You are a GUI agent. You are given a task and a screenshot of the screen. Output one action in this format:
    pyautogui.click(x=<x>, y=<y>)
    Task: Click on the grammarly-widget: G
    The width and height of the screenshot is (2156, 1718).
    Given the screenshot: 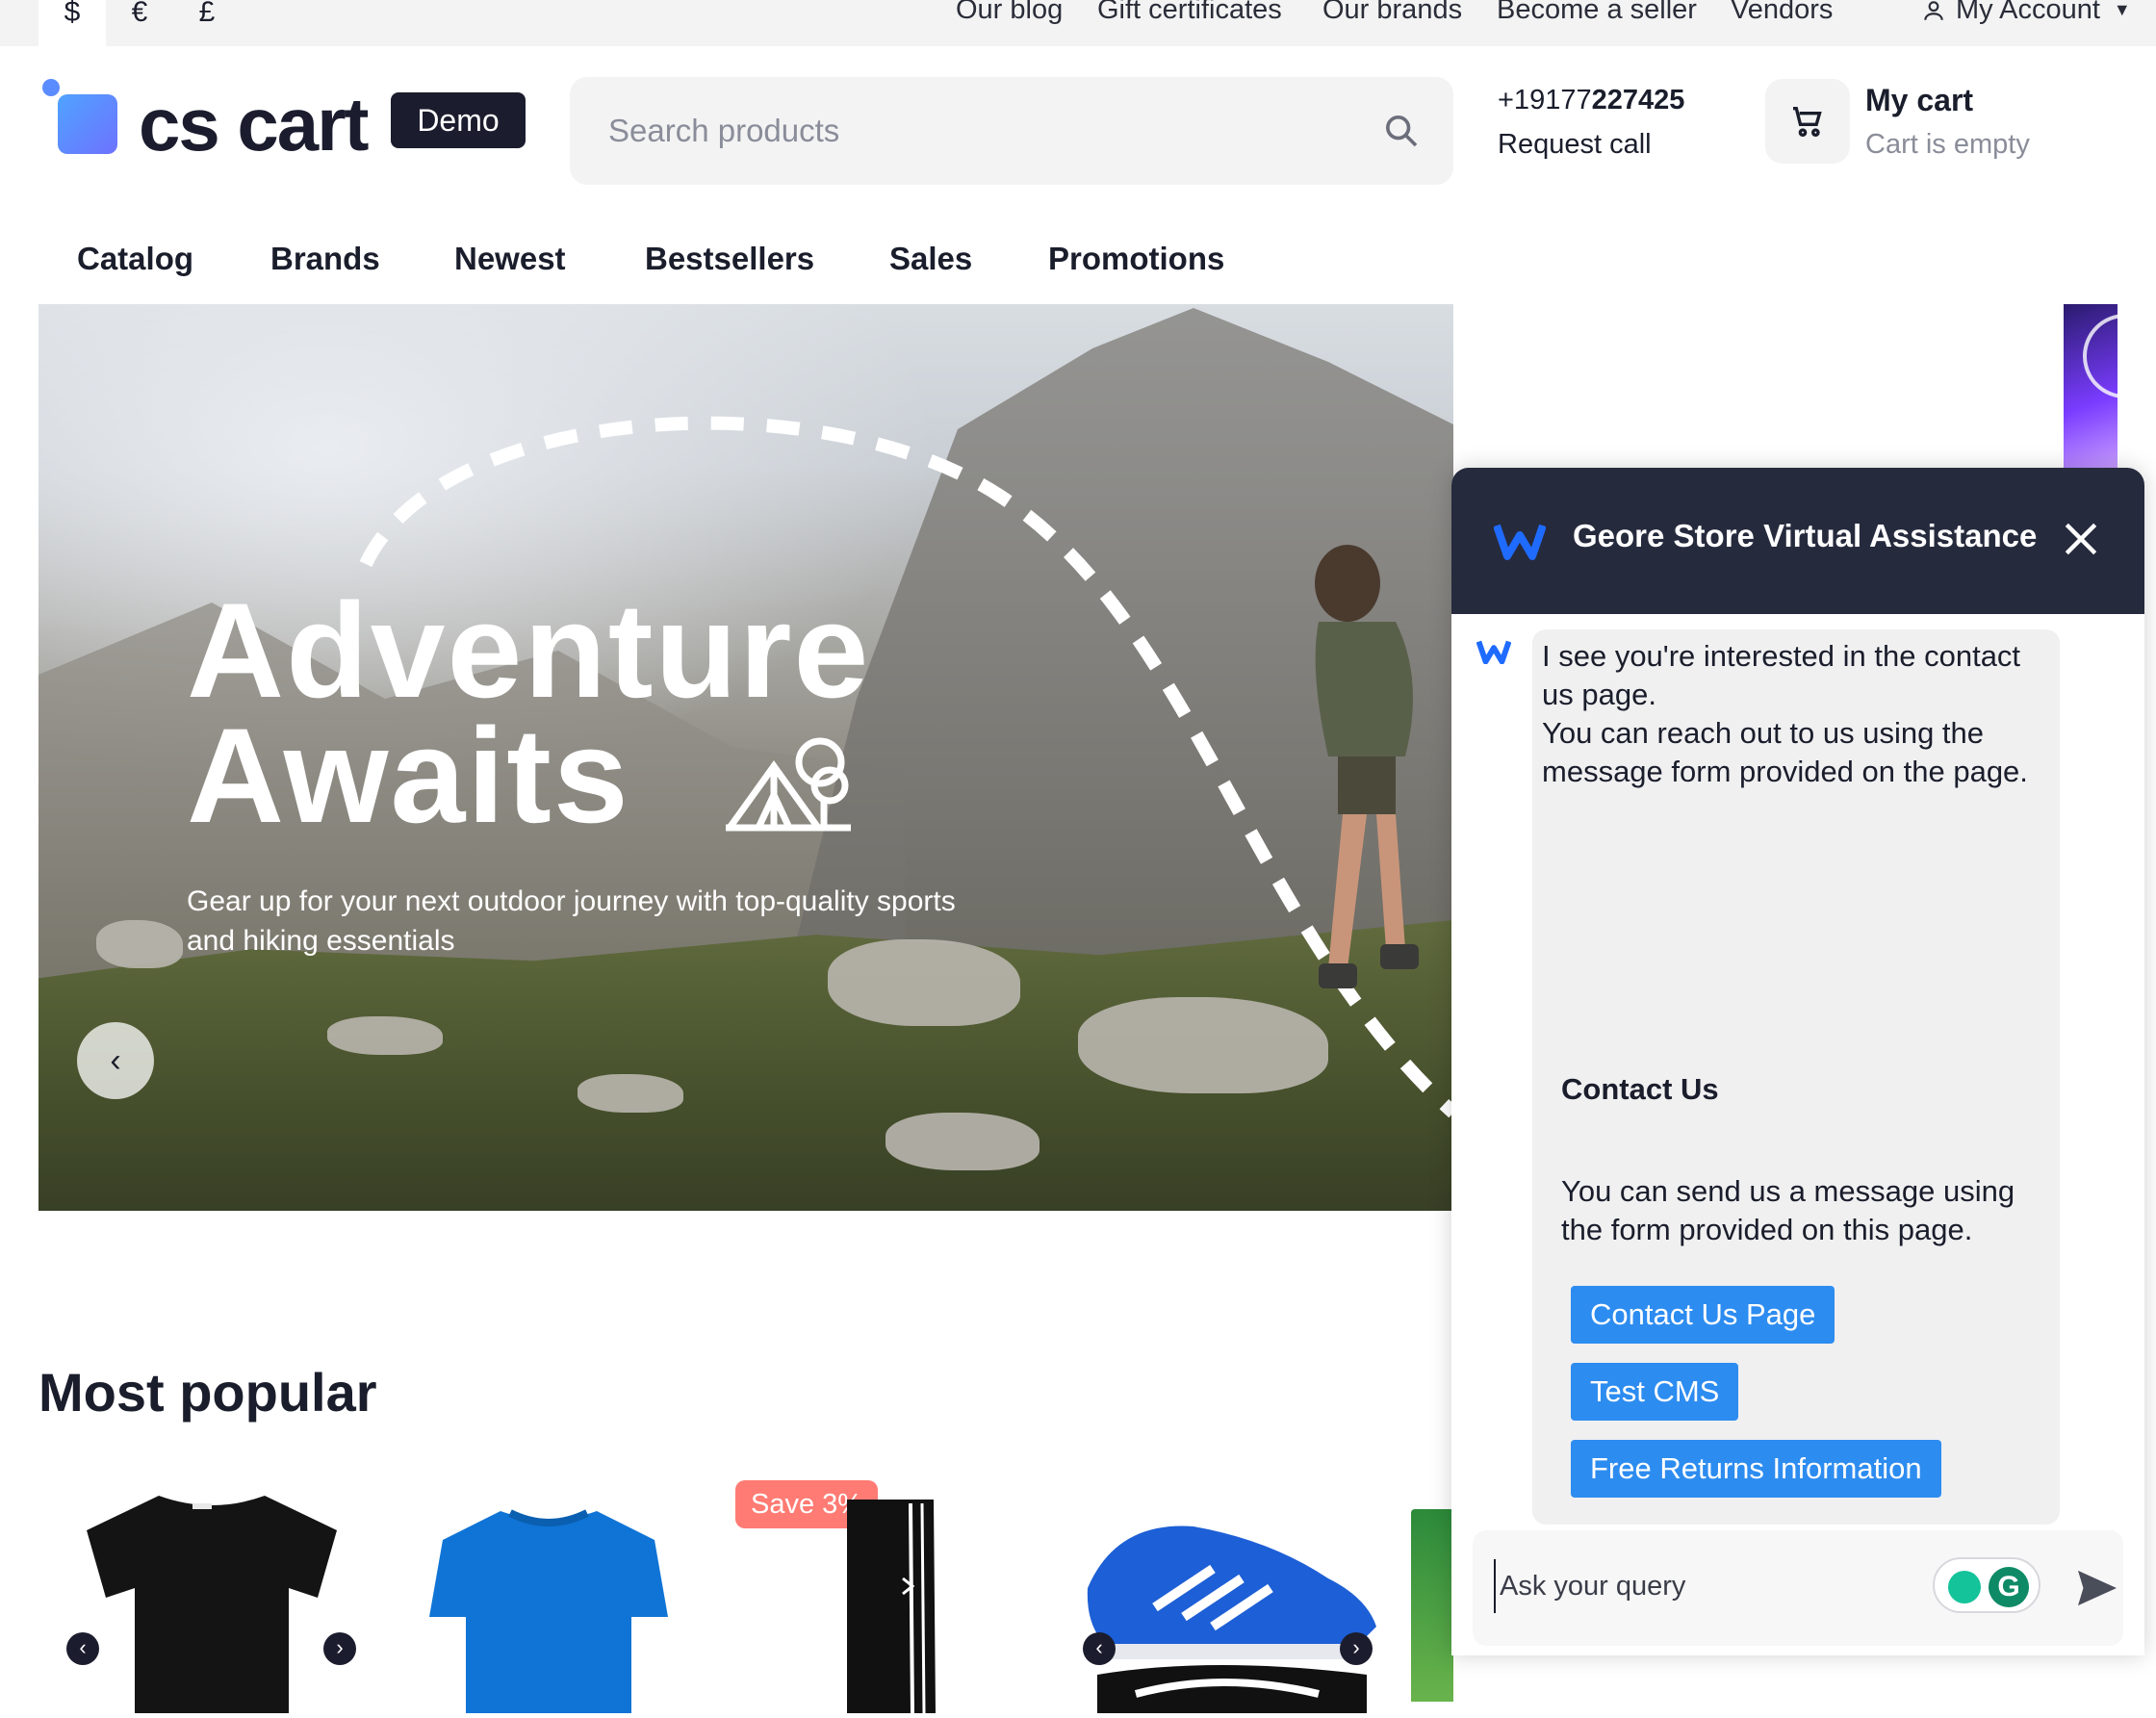 What is the action you would take?
    pyautogui.click(x=1986, y=1585)
    